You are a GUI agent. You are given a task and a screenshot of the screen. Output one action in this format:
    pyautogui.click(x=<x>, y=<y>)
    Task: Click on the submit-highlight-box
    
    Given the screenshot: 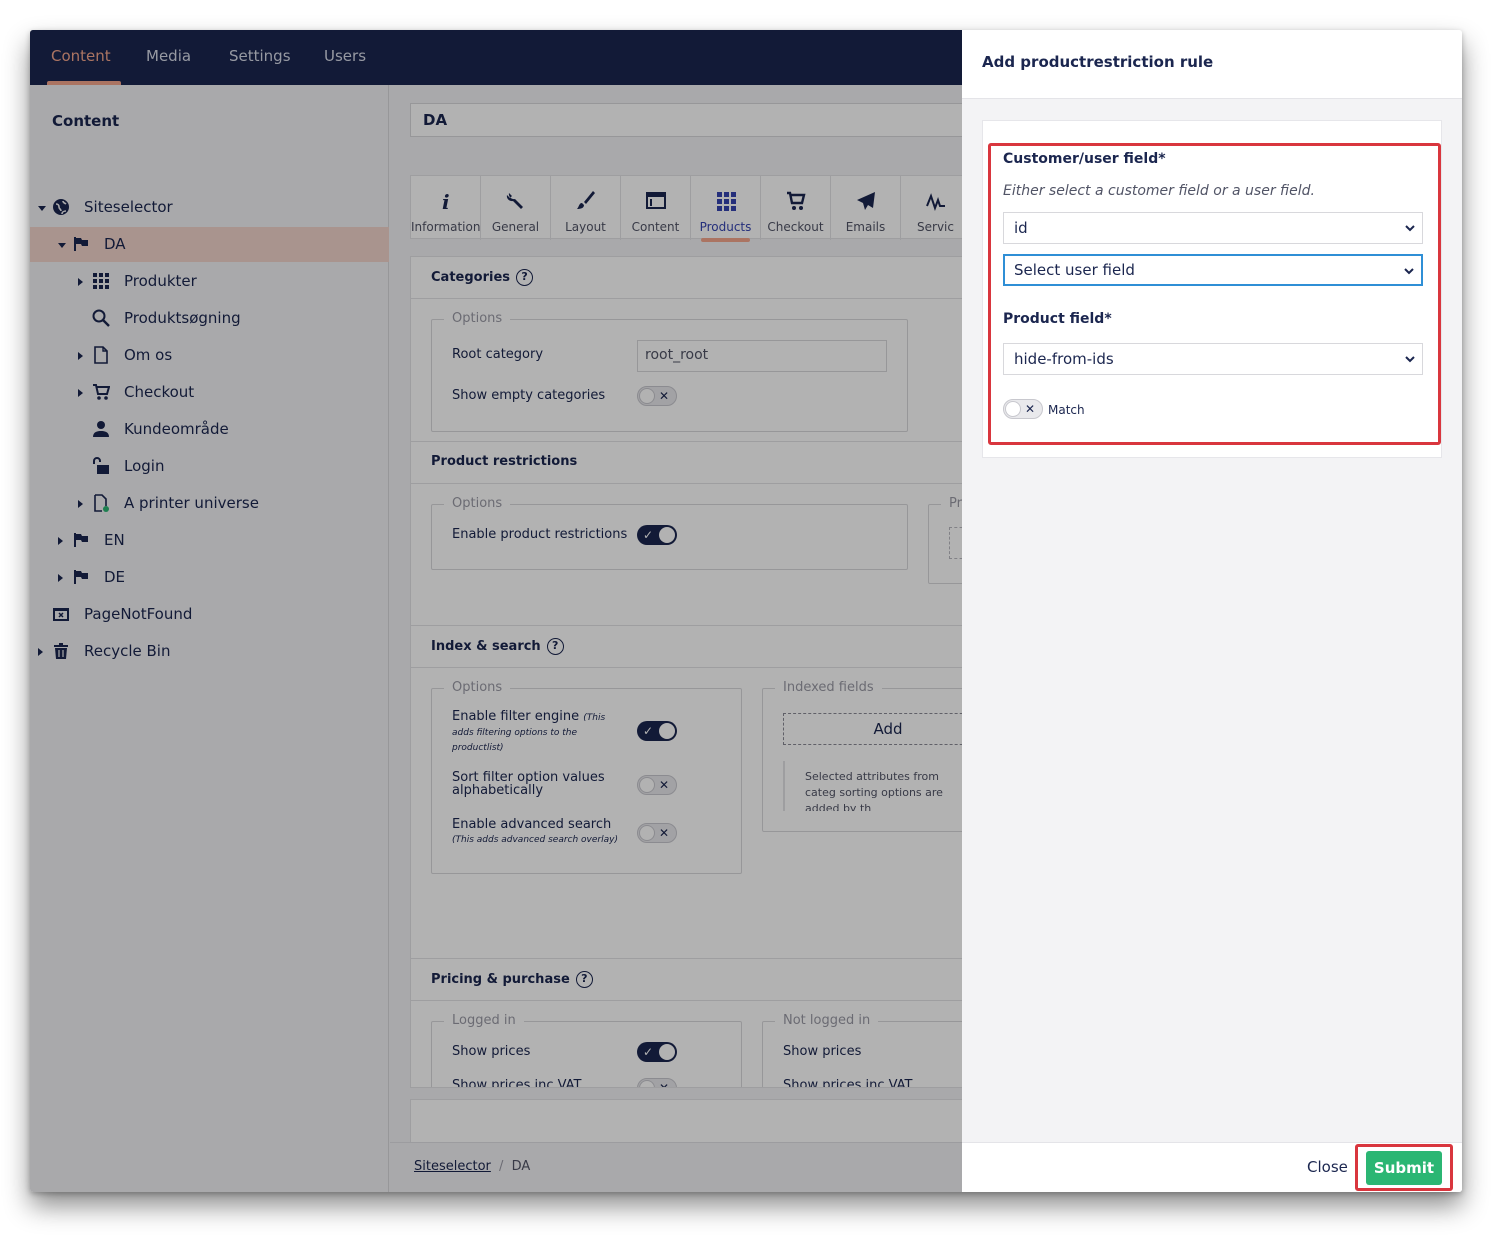 What is the action you would take?
    pyautogui.click(x=1404, y=1167)
    